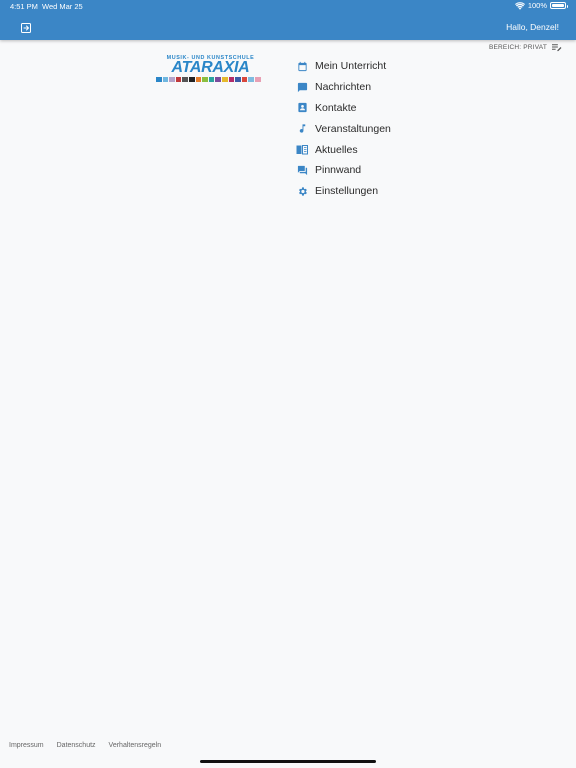  What do you see at coordinates (302, 191) in the screenshot?
I see `gear-icon` at bounding box center [302, 191].